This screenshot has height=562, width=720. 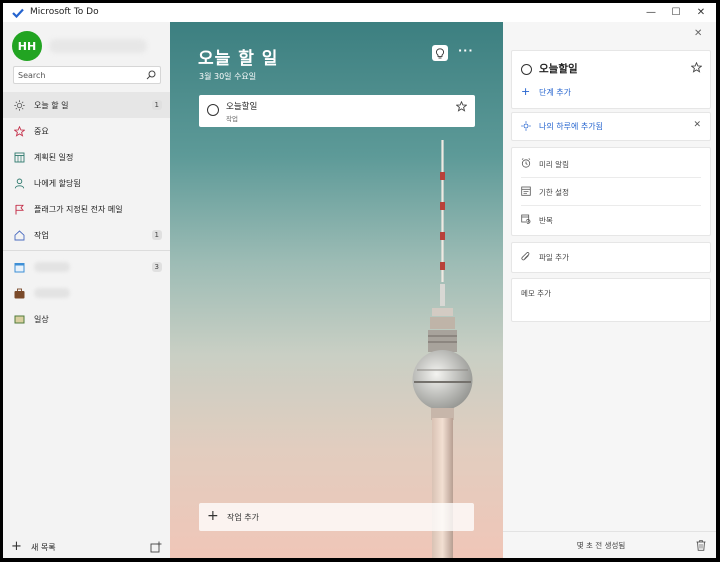 What do you see at coordinates (64, 12) in the screenshot?
I see `app-title: Microsoft To Do` at bounding box center [64, 12].